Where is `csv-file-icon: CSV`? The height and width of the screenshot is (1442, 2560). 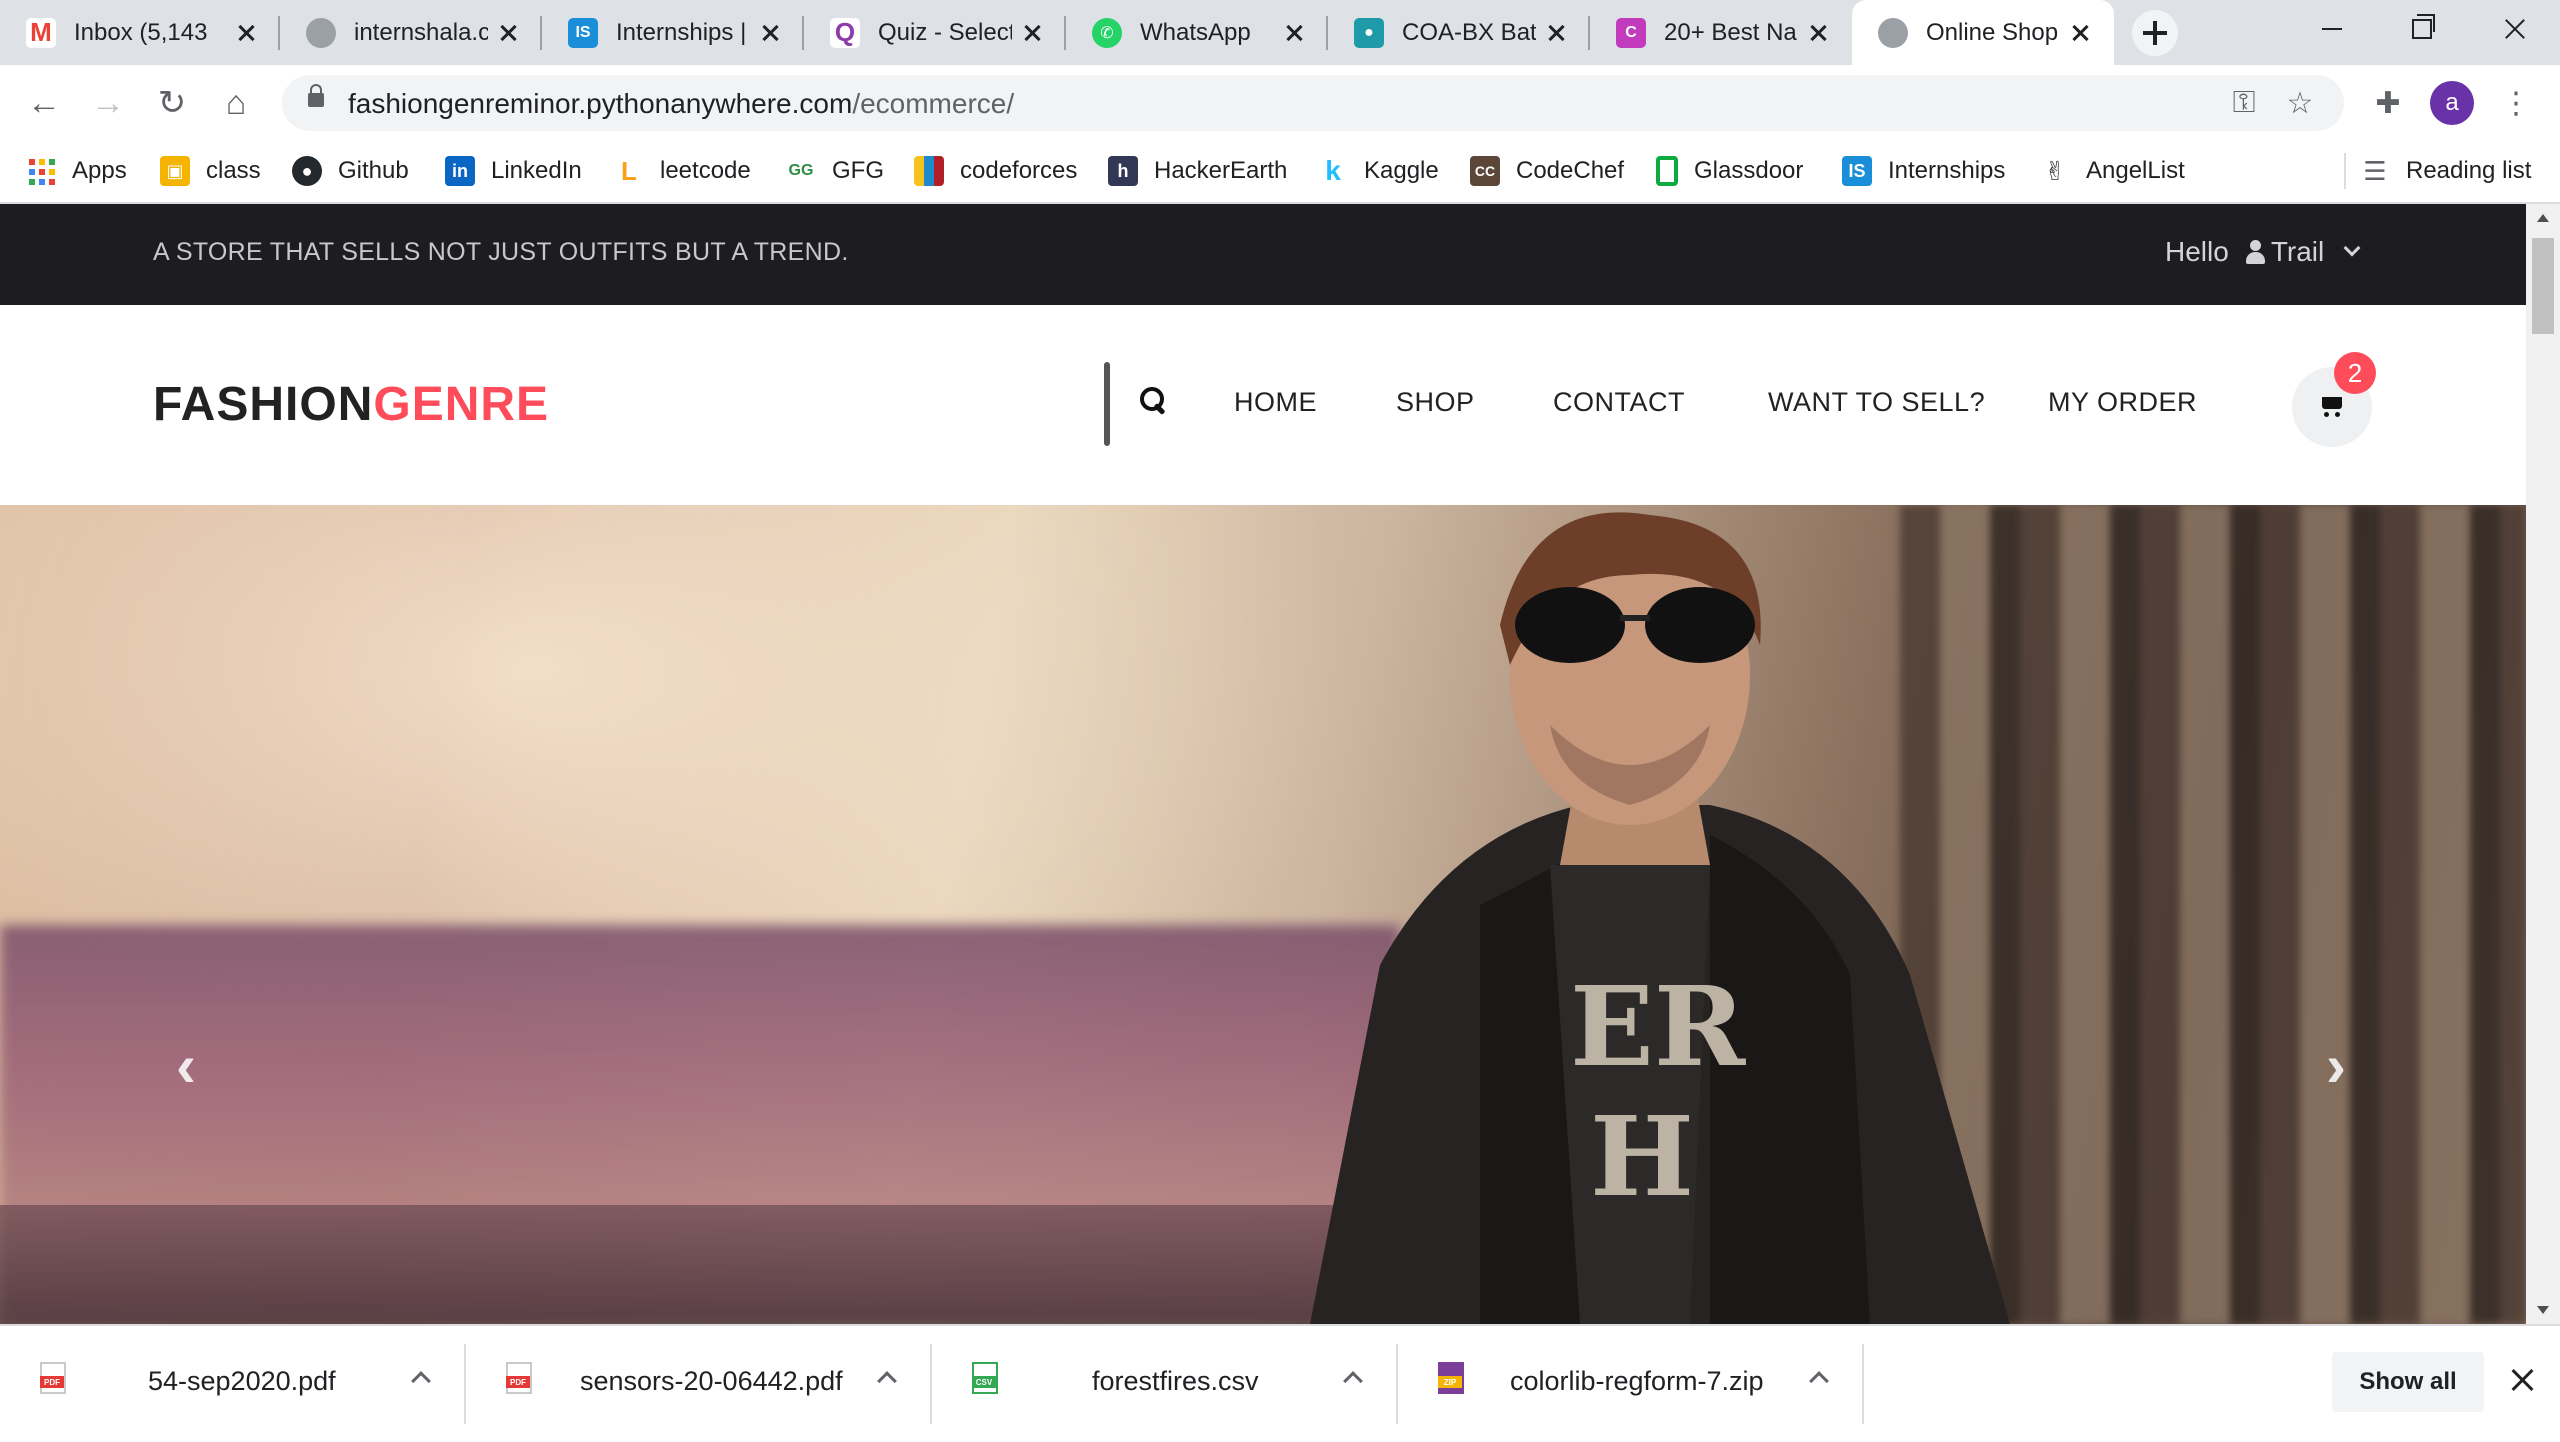 csv-file-icon: CSV is located at coordinates (985, 1378).